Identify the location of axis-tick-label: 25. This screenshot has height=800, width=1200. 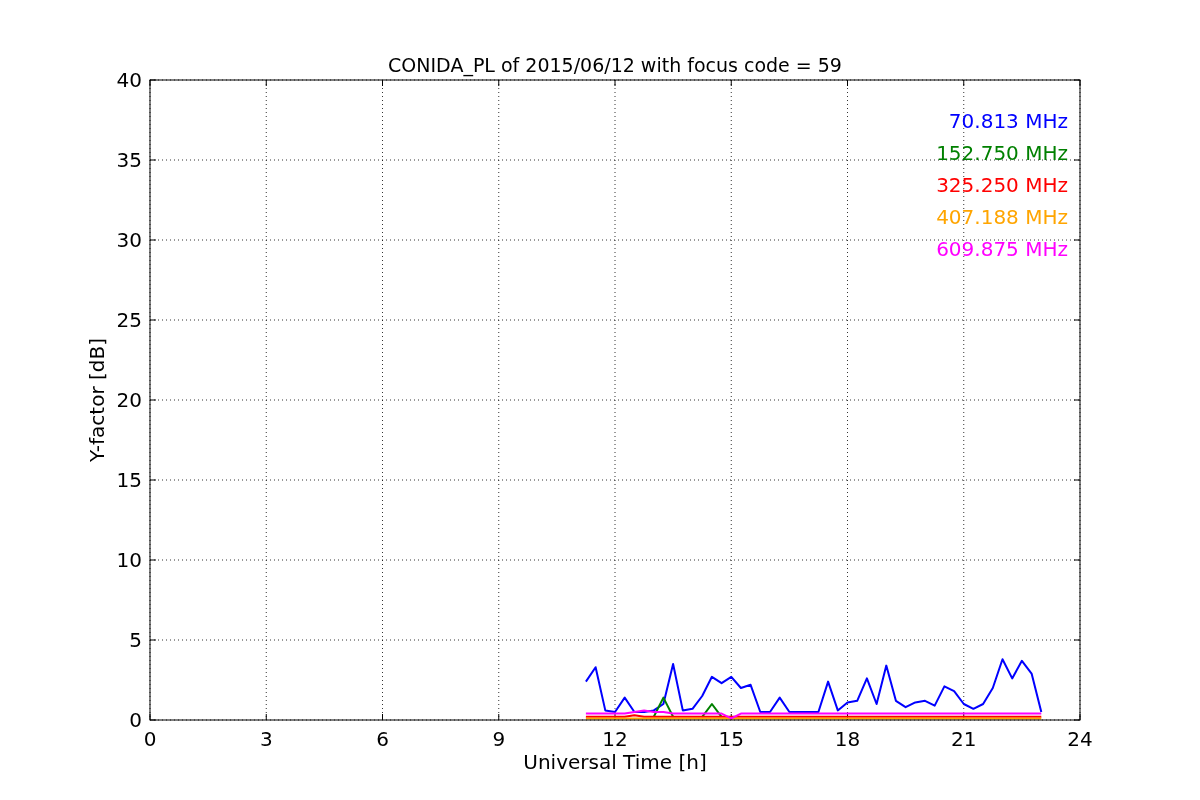
(129, 320).